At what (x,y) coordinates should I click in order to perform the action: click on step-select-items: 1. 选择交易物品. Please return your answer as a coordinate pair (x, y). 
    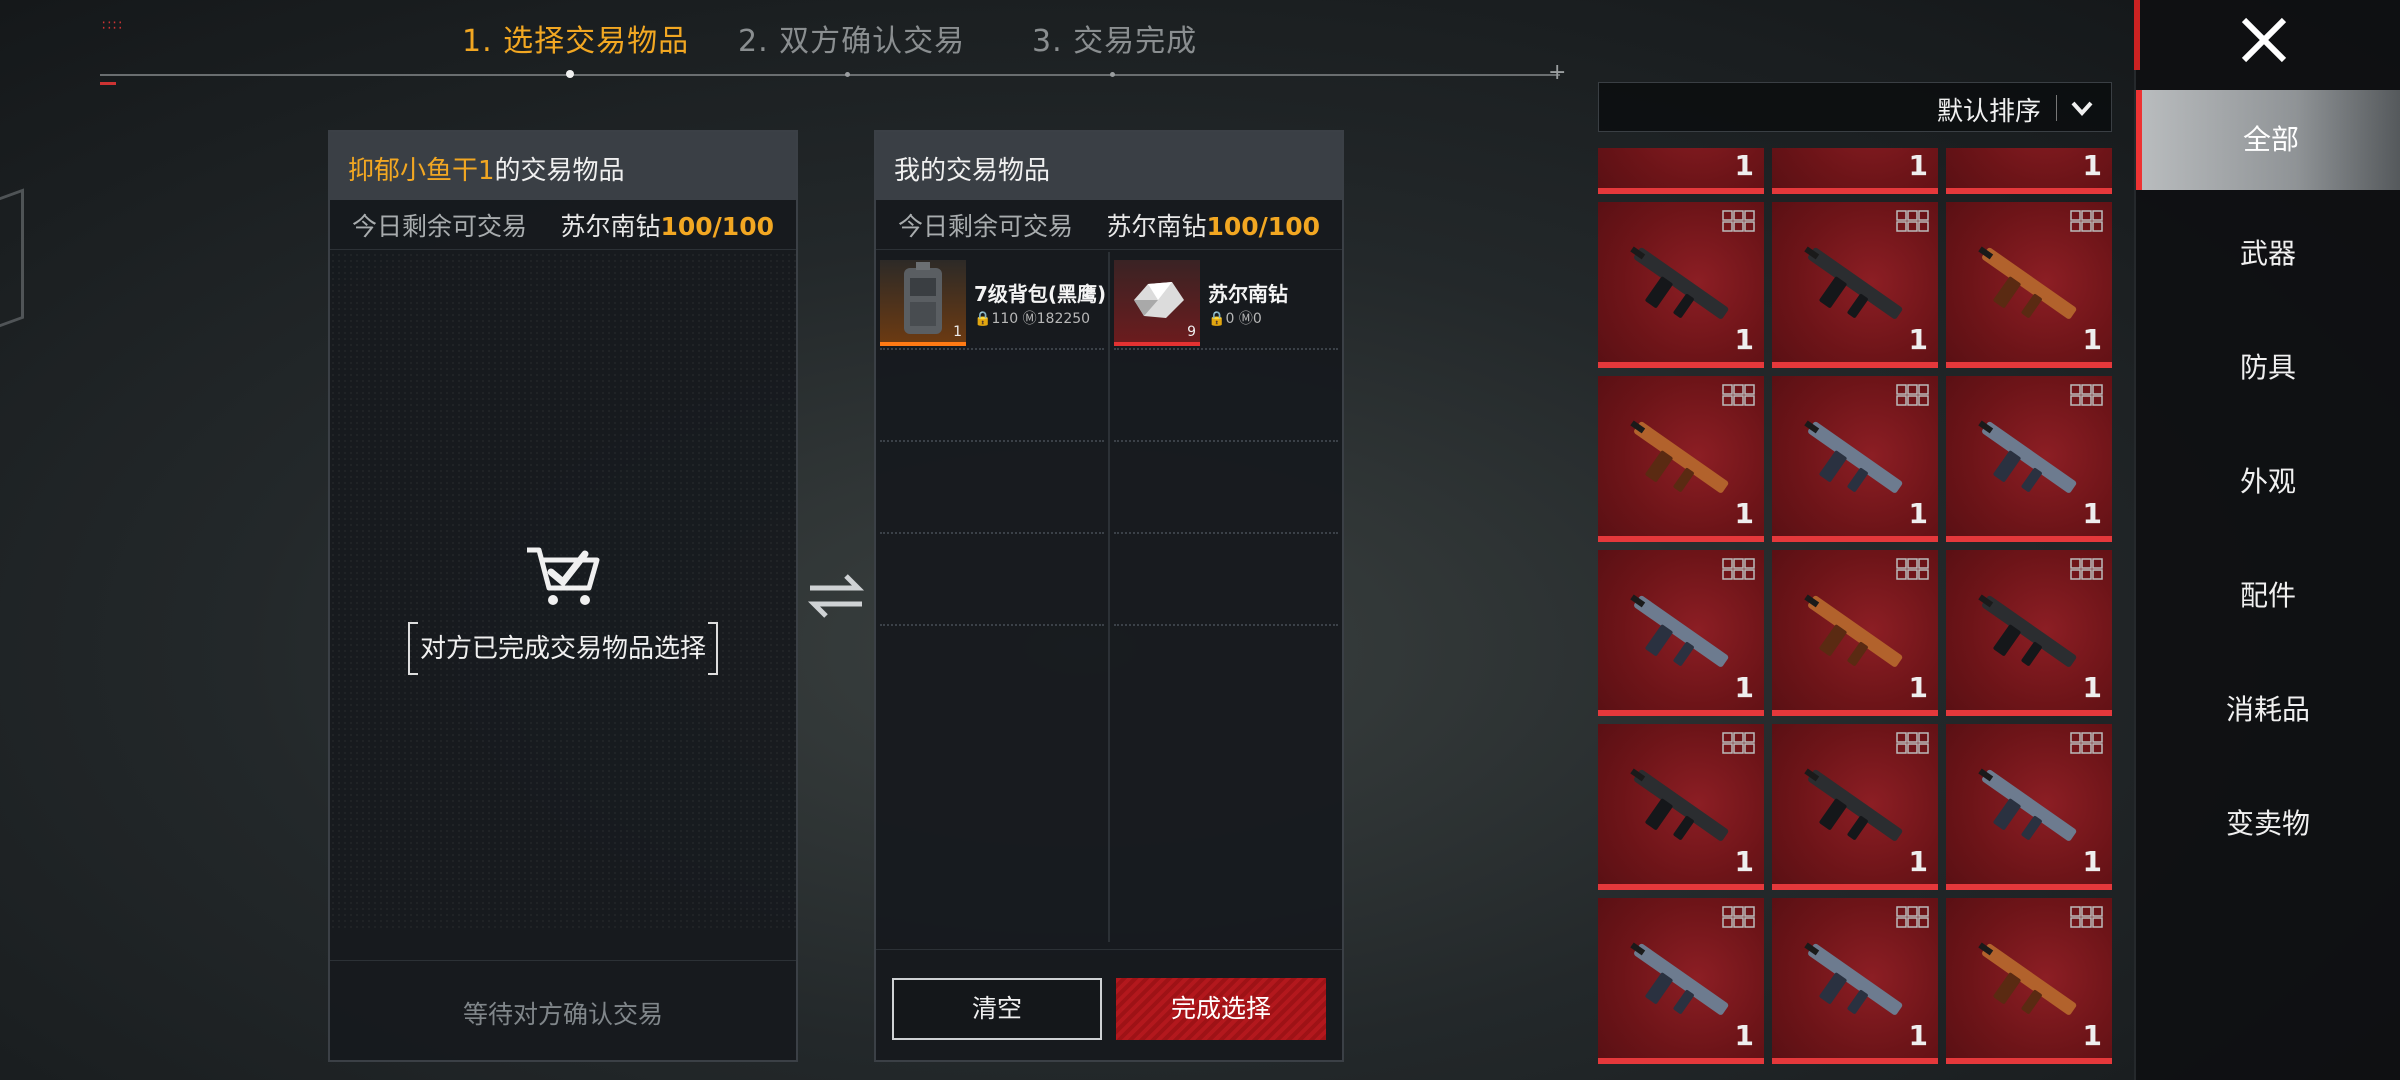
    Looking at the image, I should click on (576, 41).